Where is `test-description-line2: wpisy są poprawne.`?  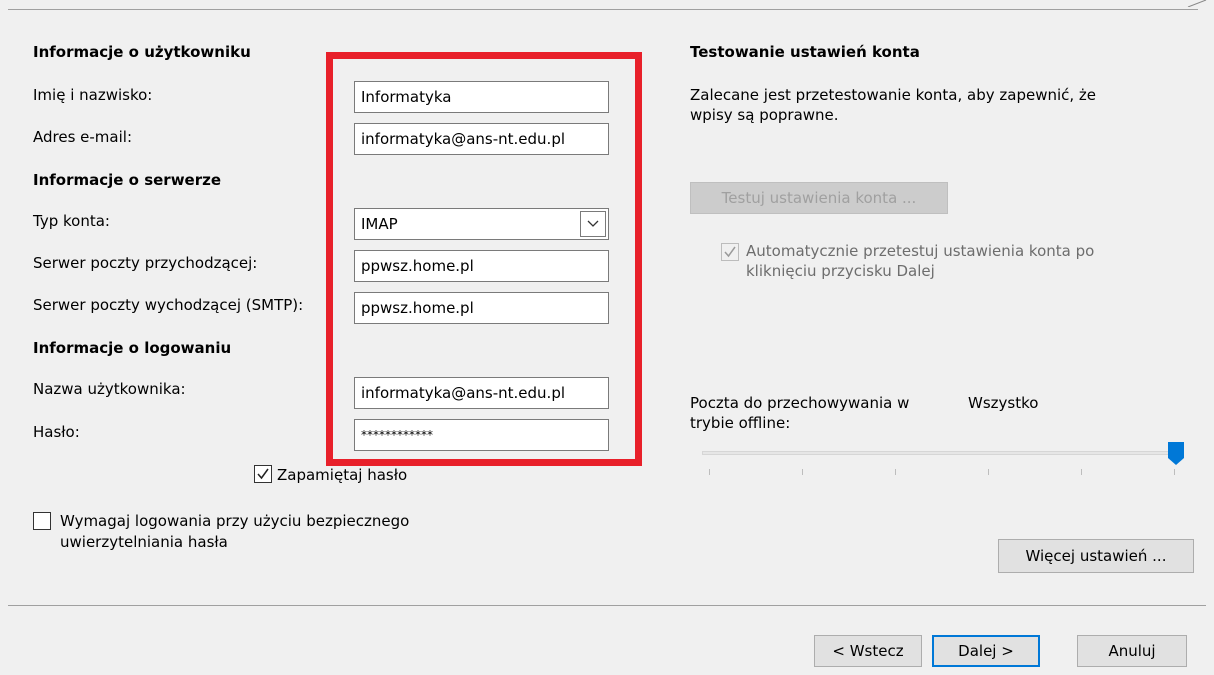
test-description-line2: wpisy są poprawne. is located at coordinates (764, 115).